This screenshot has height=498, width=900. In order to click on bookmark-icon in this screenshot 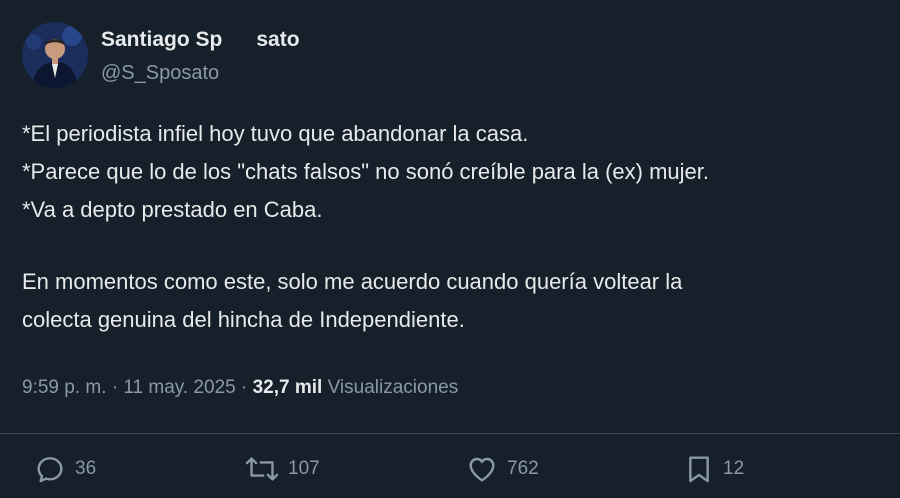, I will do `click(699, 469)`.